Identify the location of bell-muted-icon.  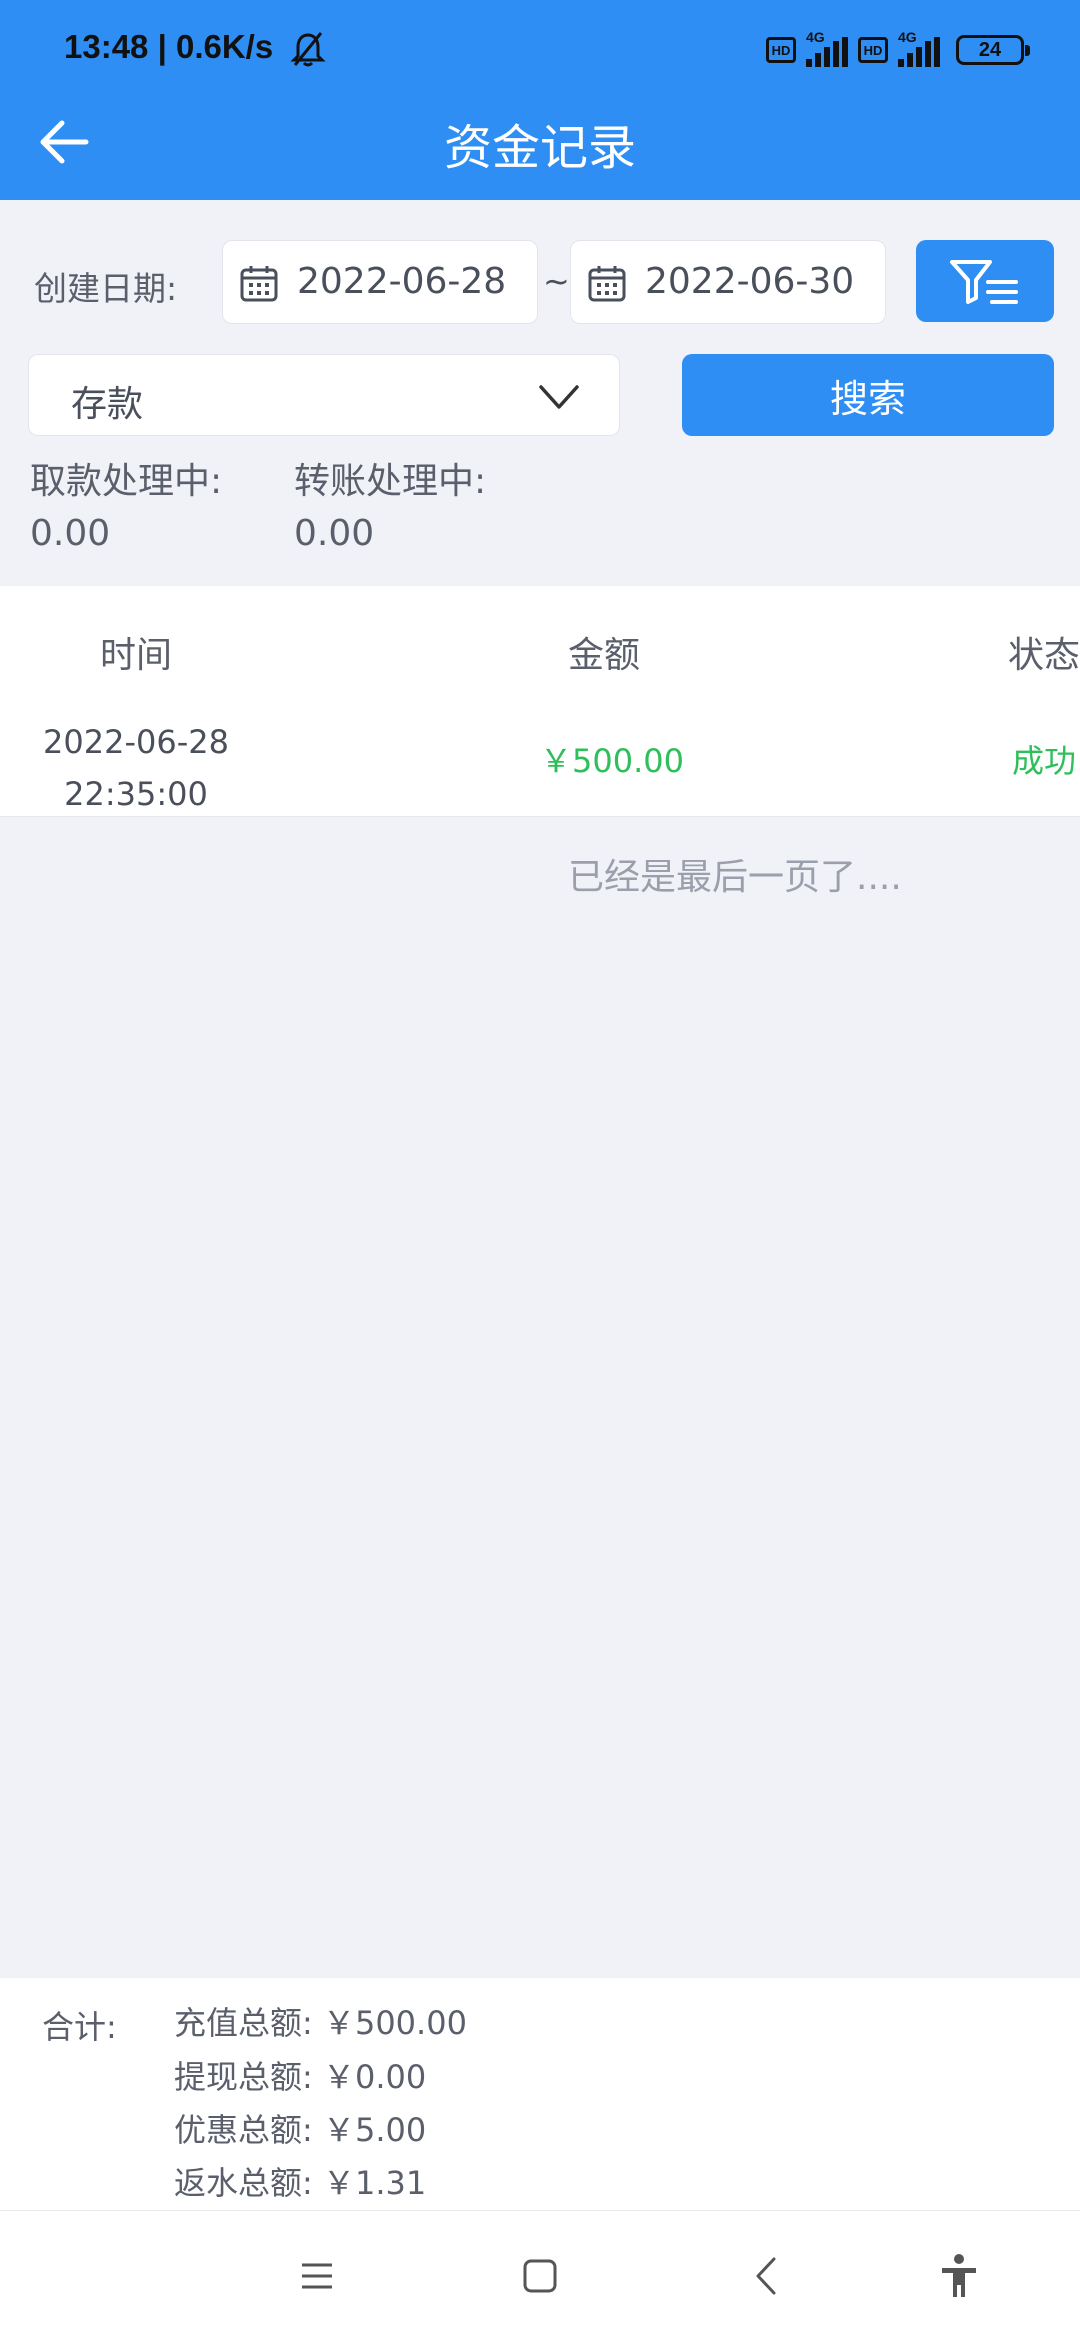
(308, 49).